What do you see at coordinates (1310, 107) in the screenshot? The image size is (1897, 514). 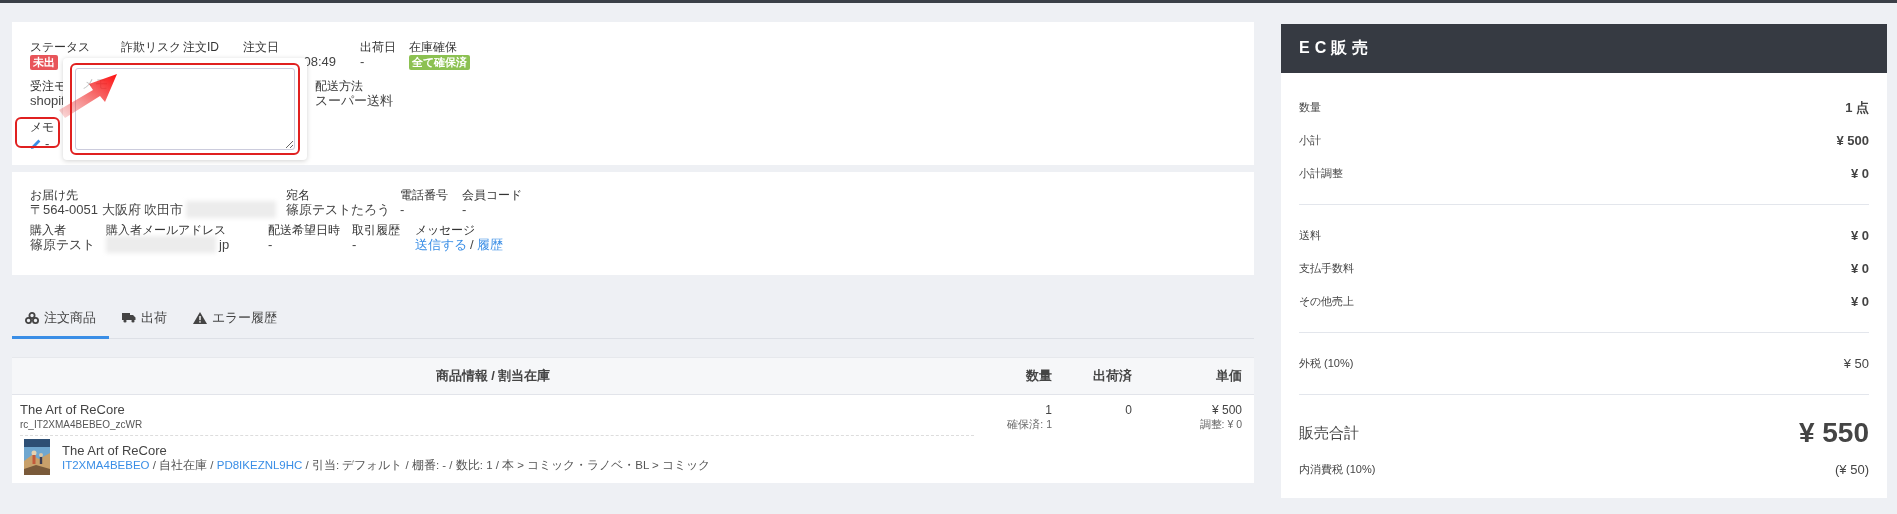 I see `summary-label: 数量` at bounding box center [1310, 107].